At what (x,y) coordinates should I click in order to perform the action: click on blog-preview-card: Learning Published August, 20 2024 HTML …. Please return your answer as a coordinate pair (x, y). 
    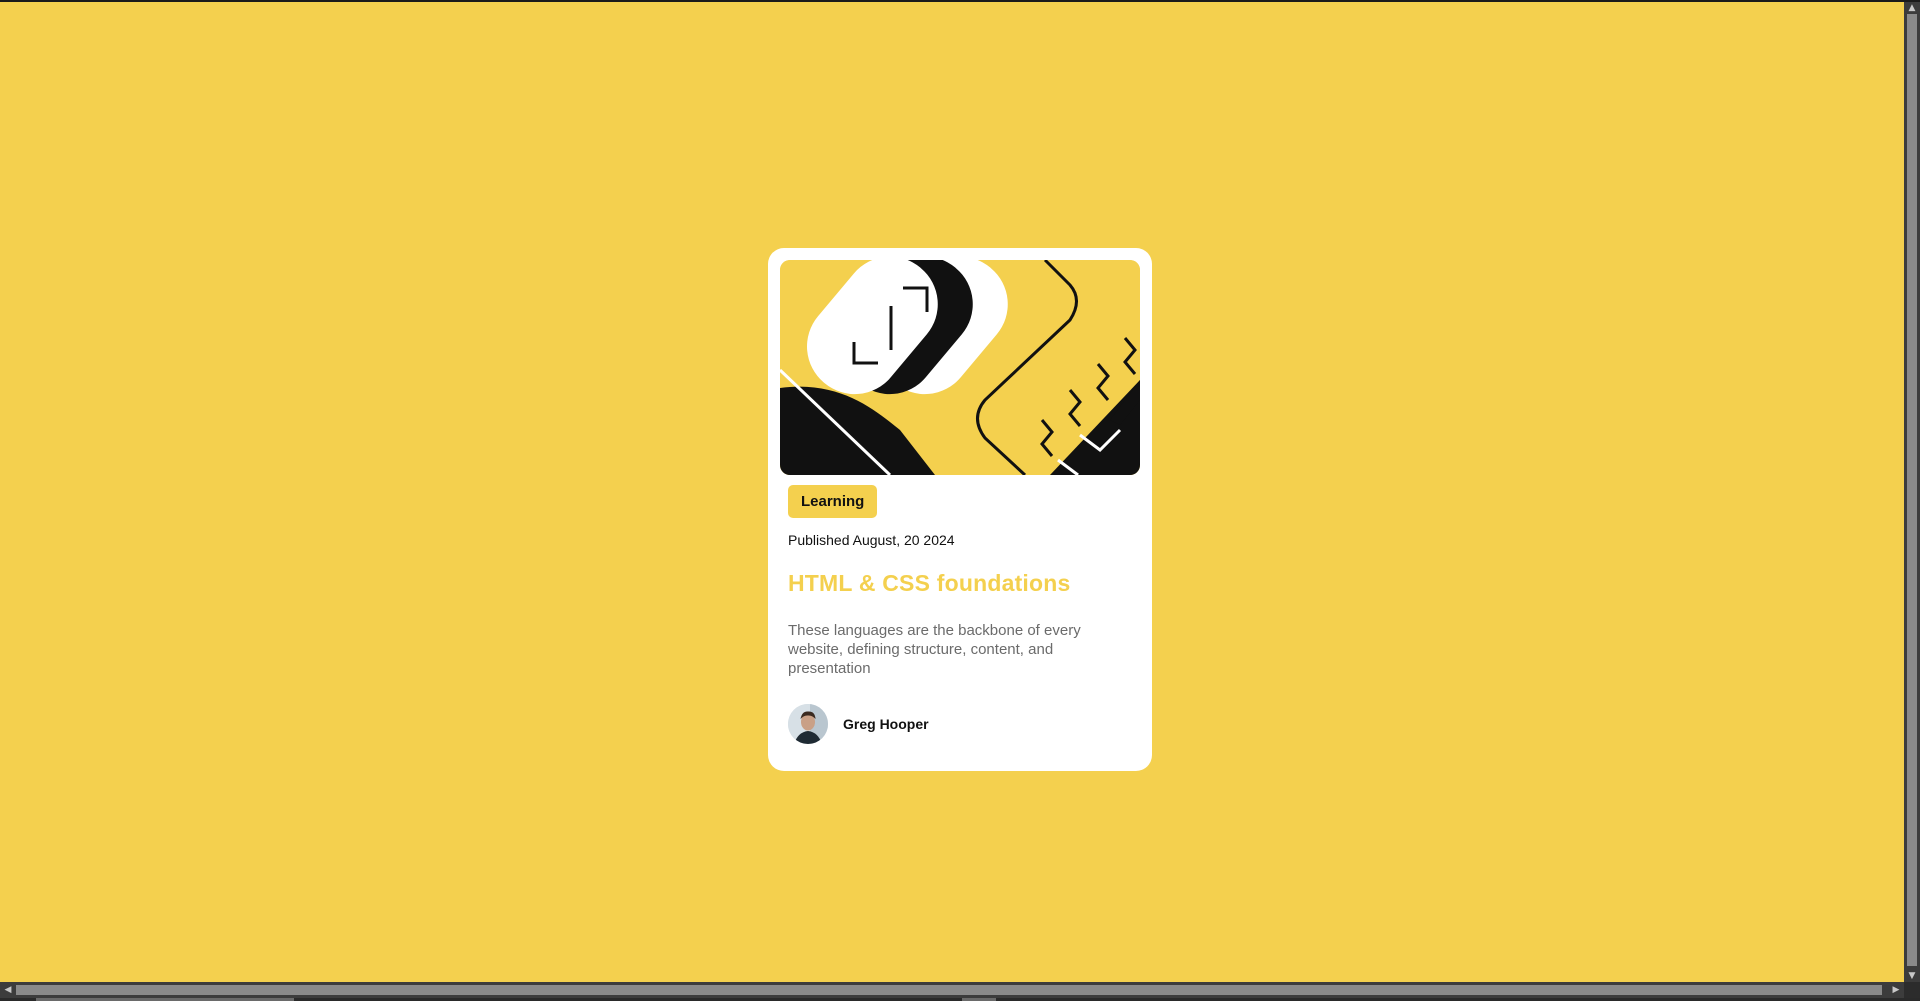
    Looking at the image, I should click on (960, 509).